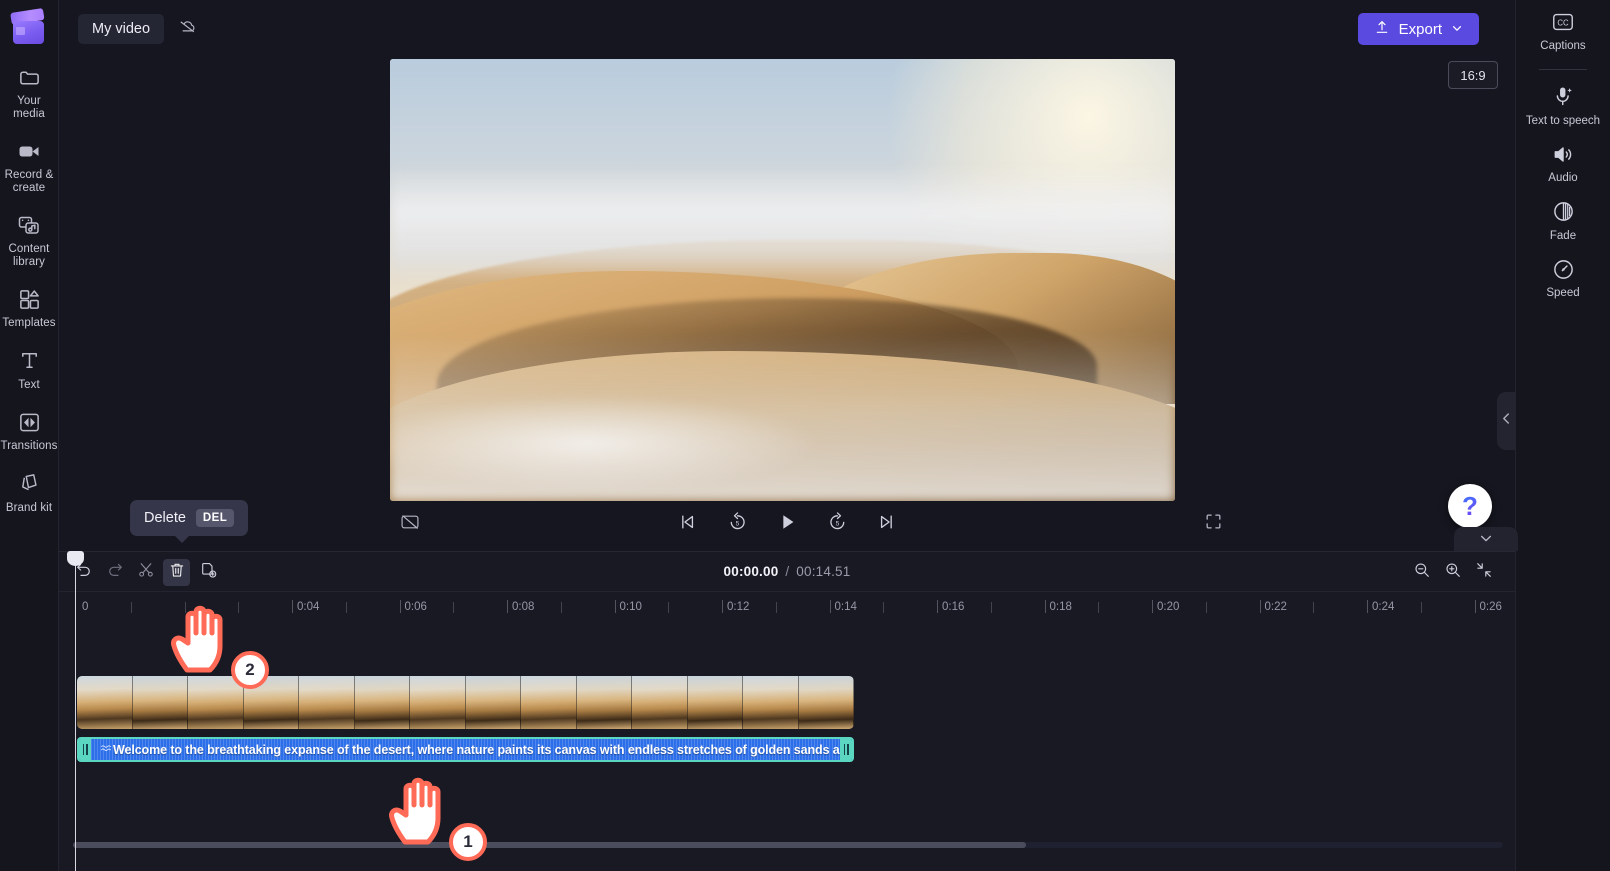 The width and height of the screenshot is (1610, 871). I want to click on zoom-out-icon, so click(1422, 572).